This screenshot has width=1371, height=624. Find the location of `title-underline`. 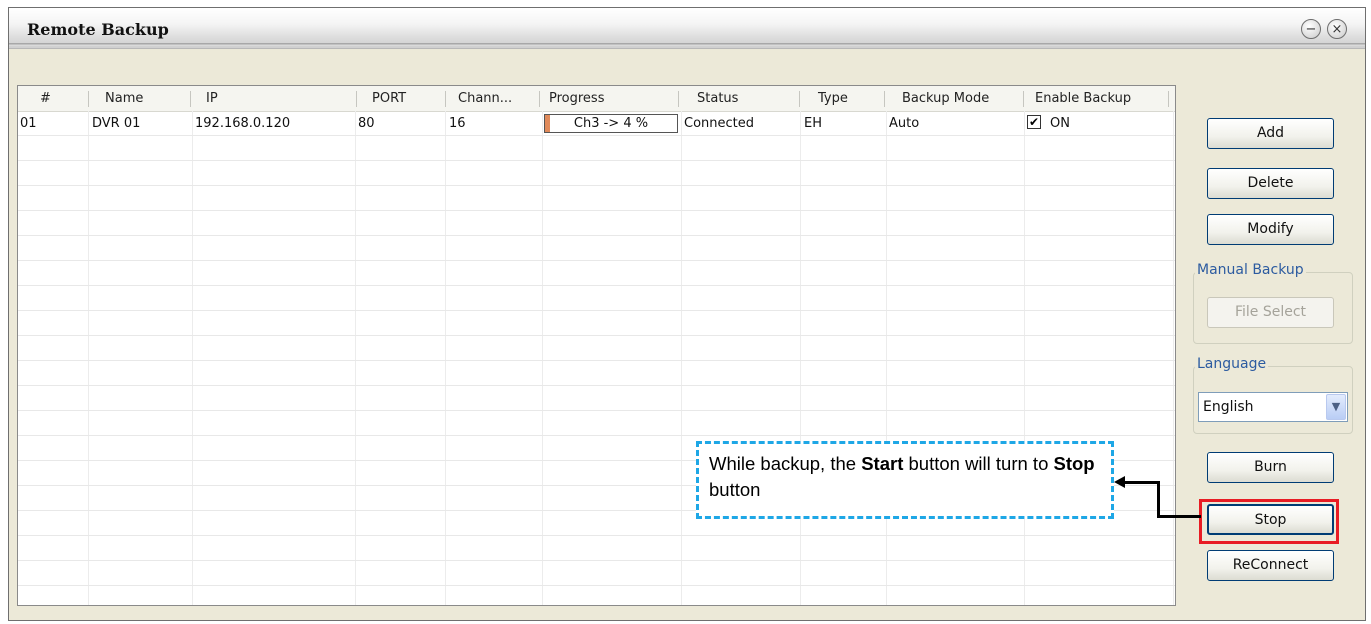

title-underline is located at coordinates (687, 44).